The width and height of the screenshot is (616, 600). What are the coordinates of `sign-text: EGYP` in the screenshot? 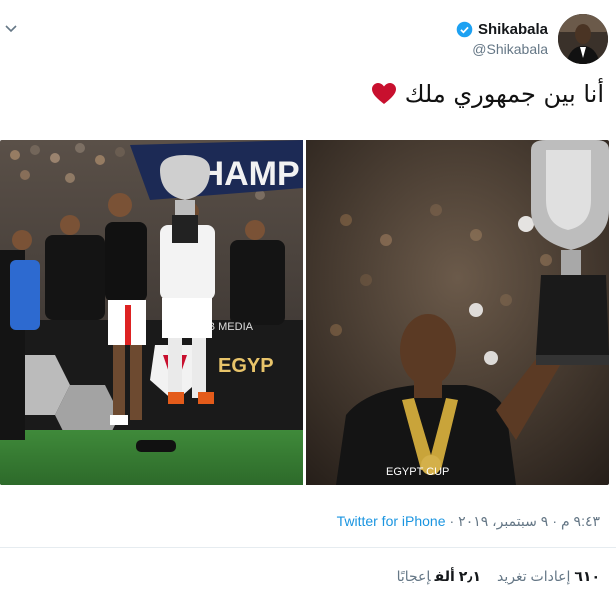 It's located at (246, 366).